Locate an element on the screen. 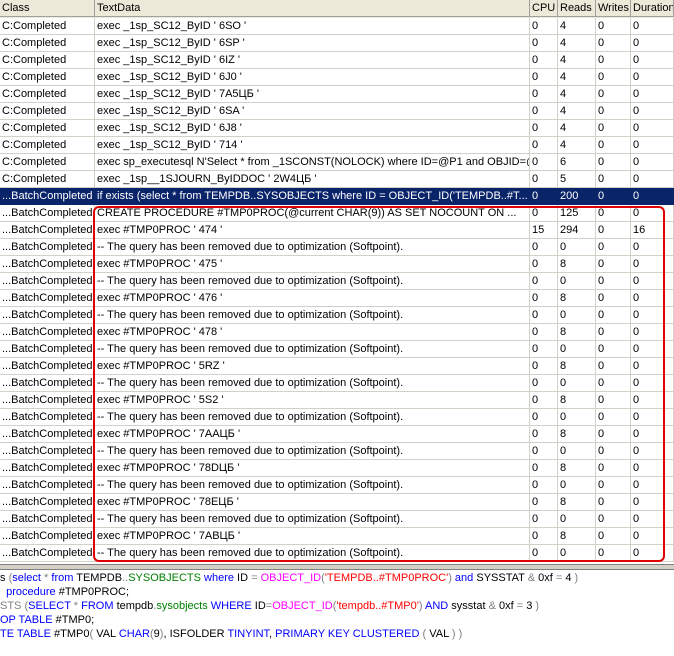  sql-token: where is located at coordinates (217, 578).